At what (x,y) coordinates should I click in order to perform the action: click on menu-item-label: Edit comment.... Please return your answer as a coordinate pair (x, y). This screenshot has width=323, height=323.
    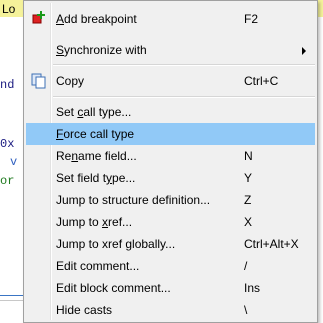
    Looking at the image, I should click on (98, 266).